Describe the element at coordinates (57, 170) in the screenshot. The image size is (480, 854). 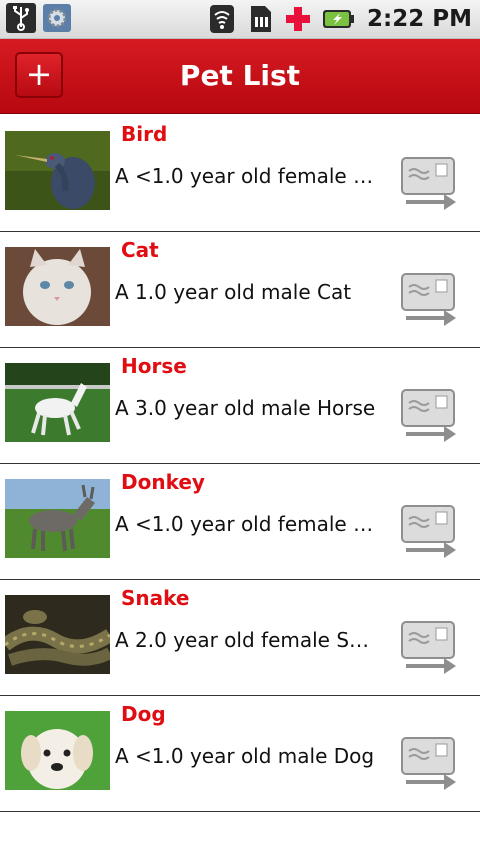
I see `bird-thumbnail` at that location.